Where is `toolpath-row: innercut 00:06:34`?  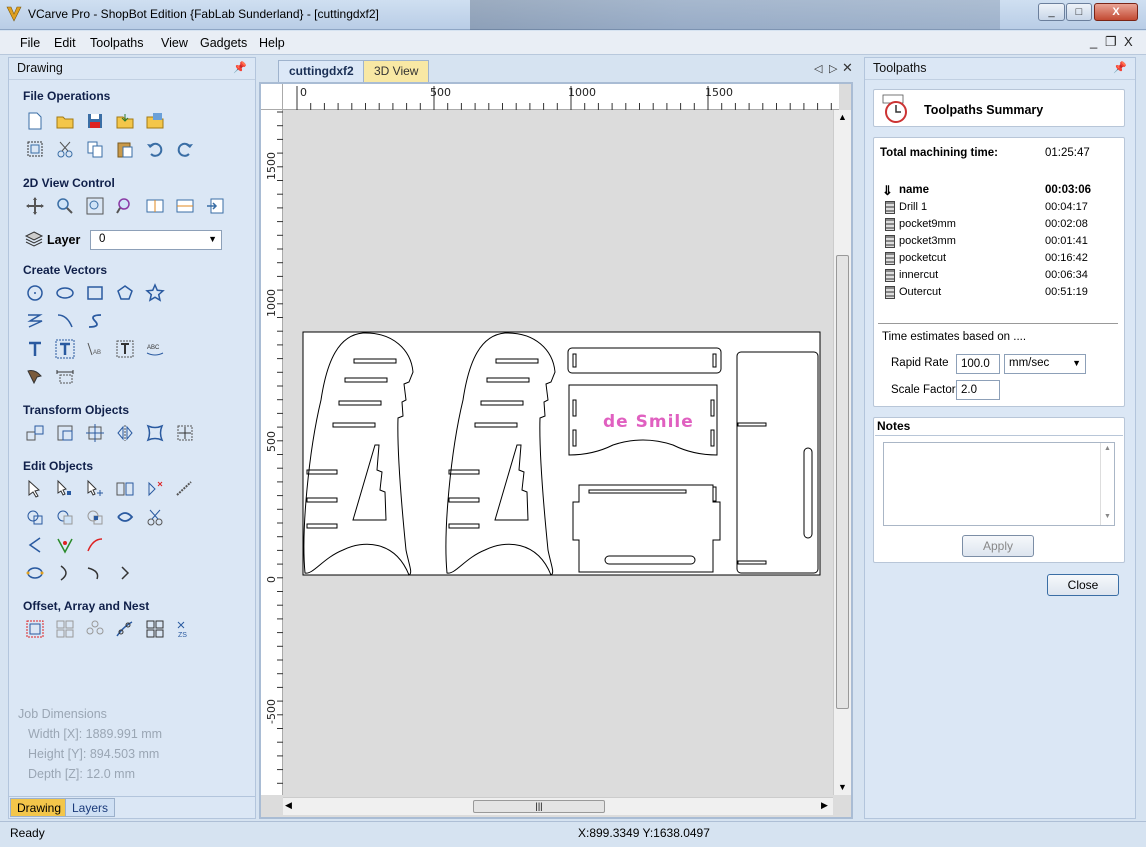
toolpath-row: innercut 00:06:34 is located at coordinates (998, 276).